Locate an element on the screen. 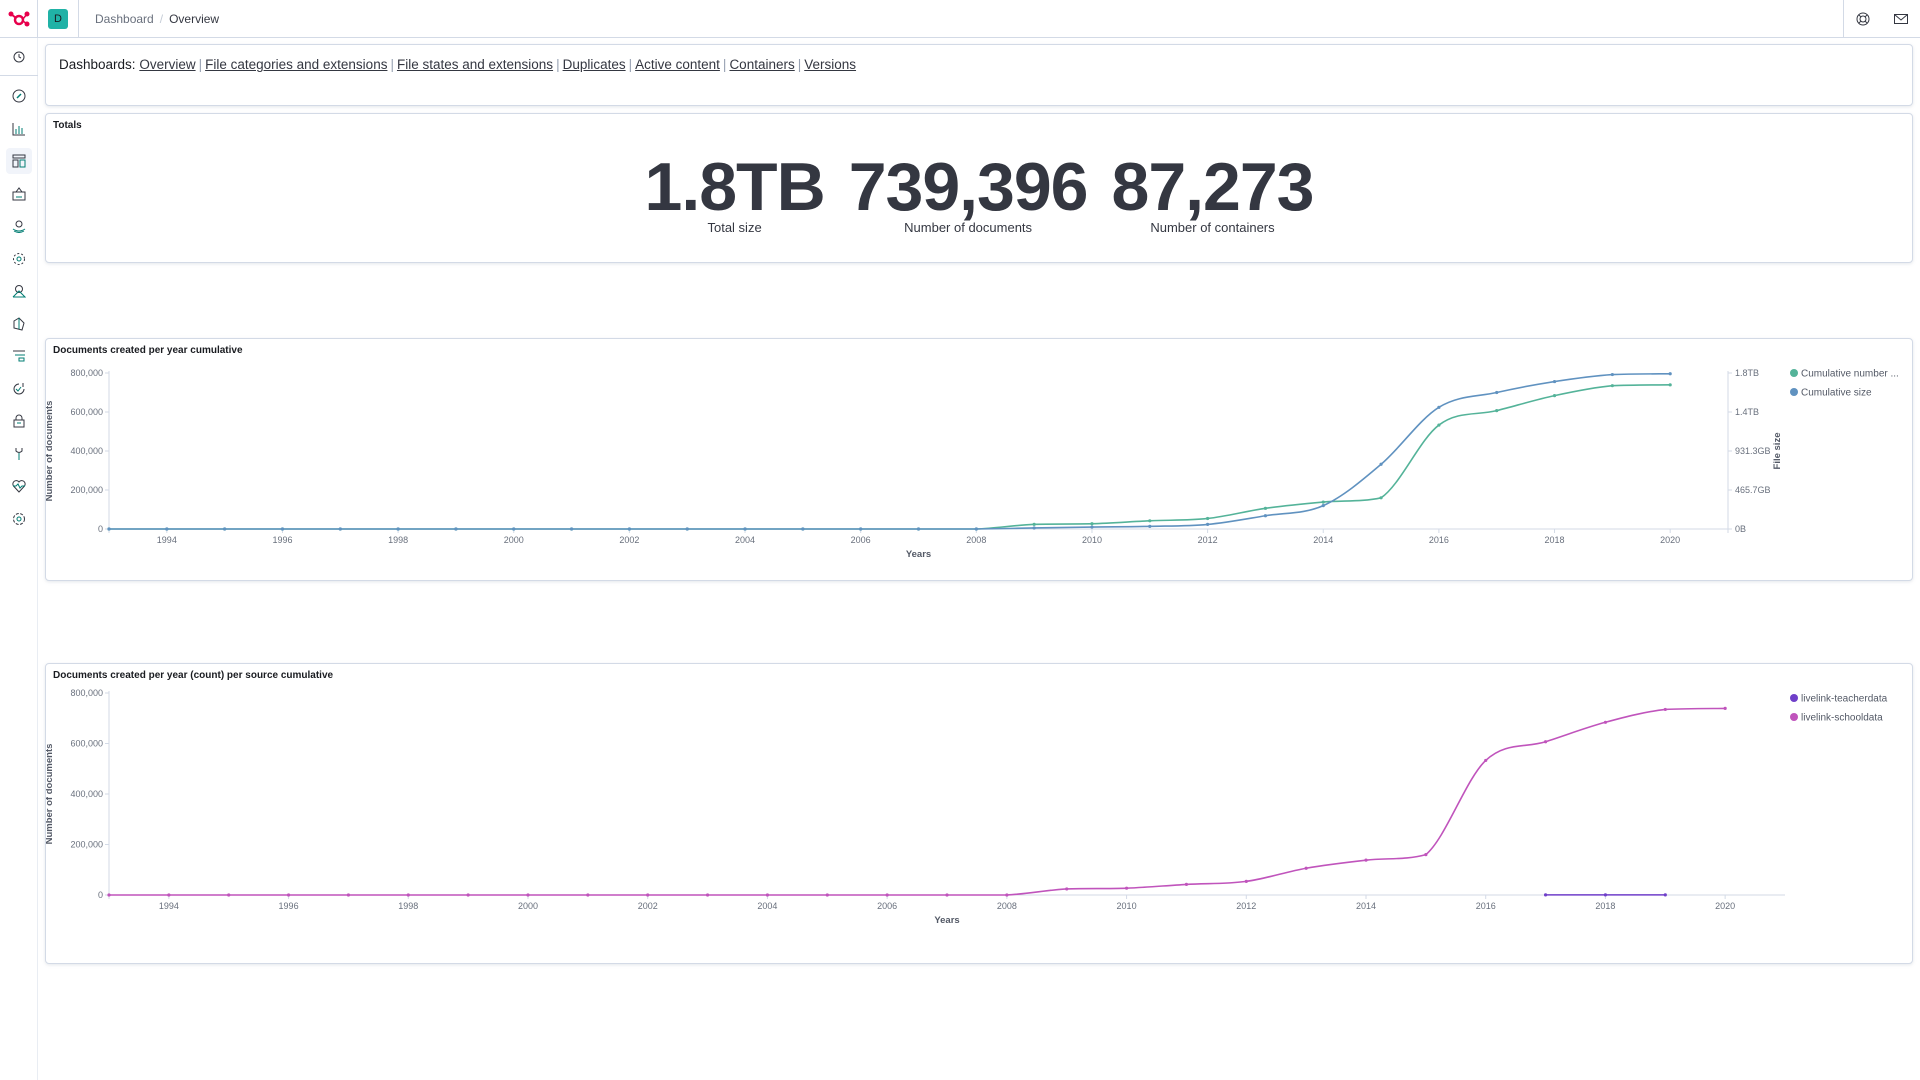  y2-tick-label: 465.7GB is located at coordinates (1753, 490).